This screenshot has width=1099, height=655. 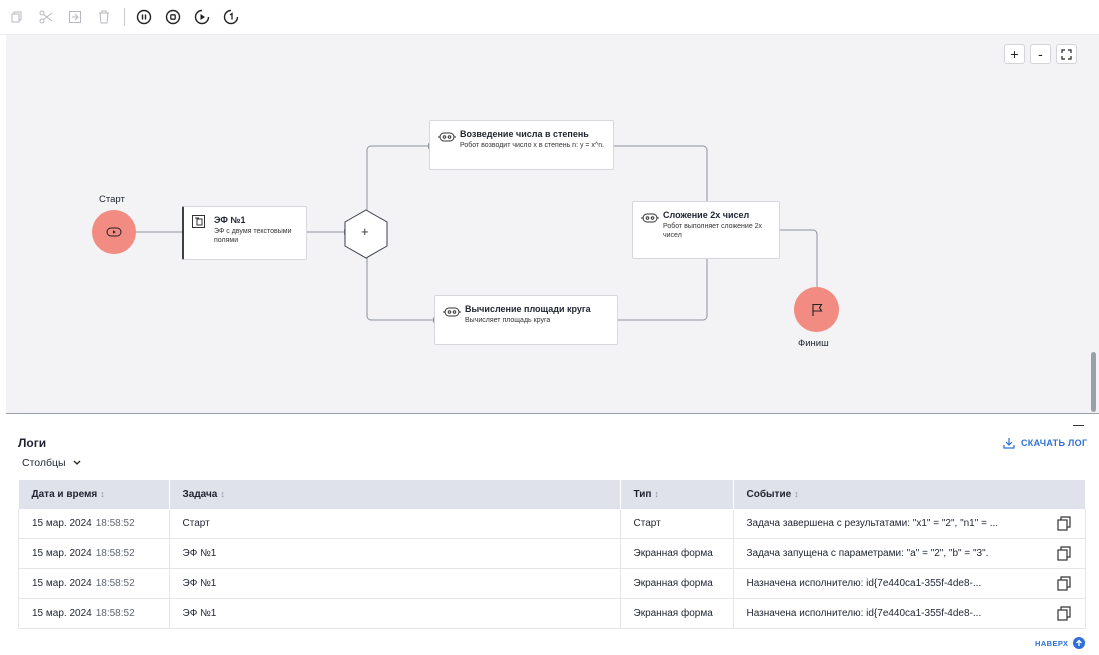 I want to click on toolbar, so click(x=549, y=17).